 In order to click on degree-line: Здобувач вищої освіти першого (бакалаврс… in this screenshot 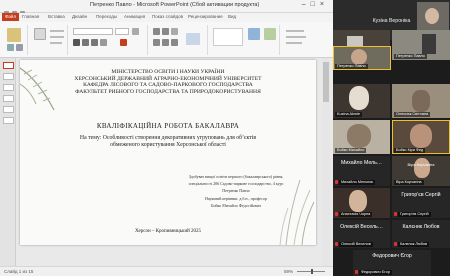, I will do `click(236, 176)`.